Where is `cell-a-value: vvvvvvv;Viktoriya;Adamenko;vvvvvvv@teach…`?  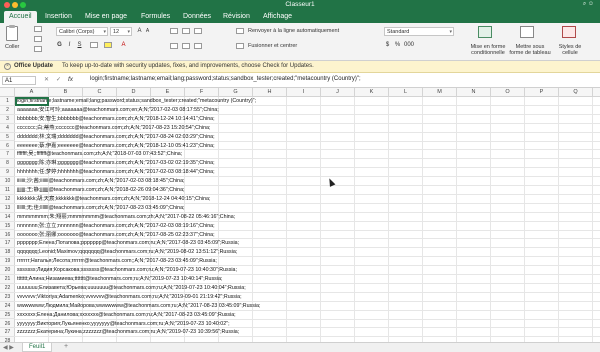 cell-a-value: vvvvvvv;Viktoriya;Adamenko;vvvvvvv@teach… is located at coordinates (129, 297).